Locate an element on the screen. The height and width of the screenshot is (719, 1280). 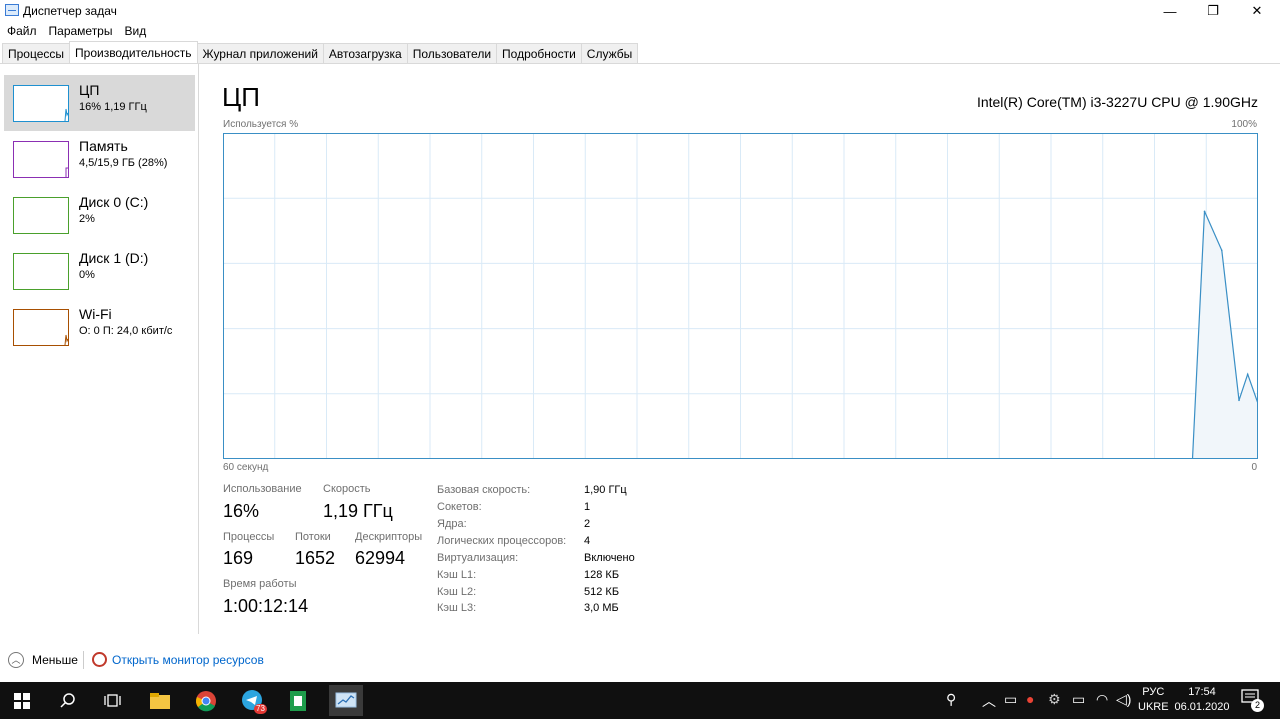
usage-value: 16% is located at coordinates (241, 511).